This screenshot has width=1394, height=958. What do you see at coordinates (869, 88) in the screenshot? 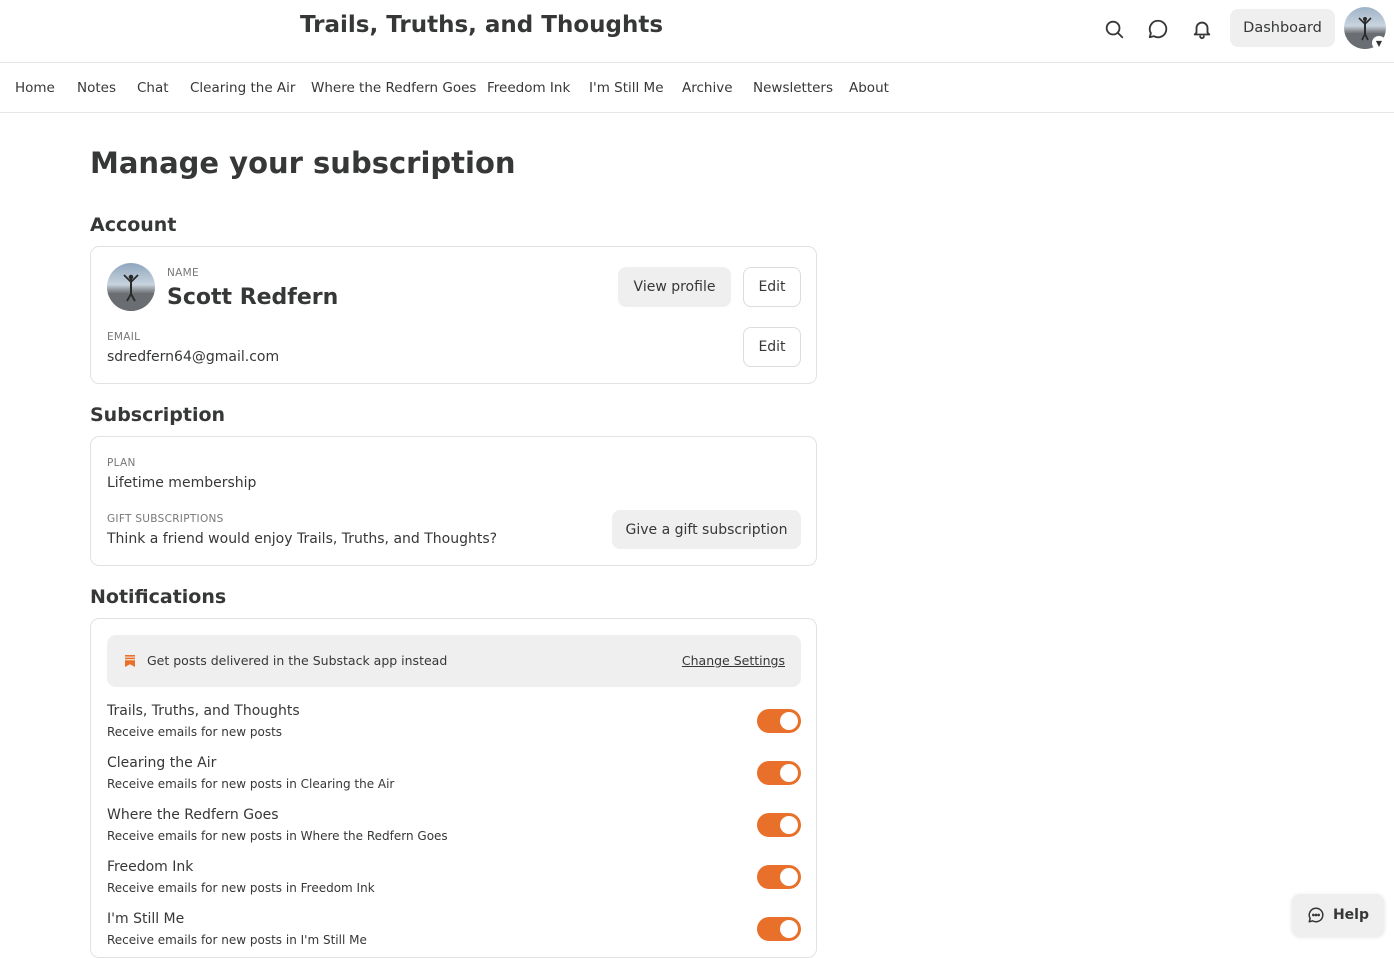
I see `nav-item-about: About` at bounding box center [869, 88].